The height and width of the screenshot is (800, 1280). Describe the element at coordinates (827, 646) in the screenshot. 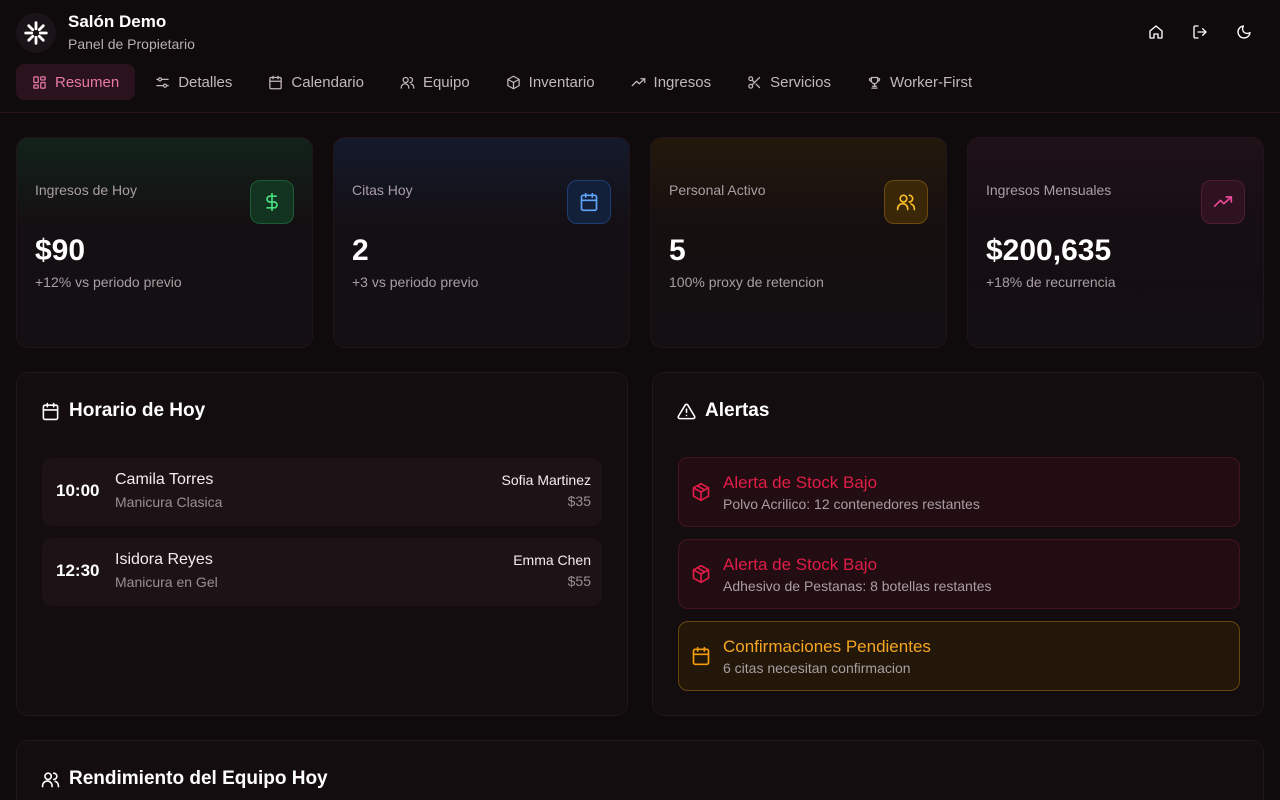

I see `alert-title: Confirmaciones Pendientes` at that location.